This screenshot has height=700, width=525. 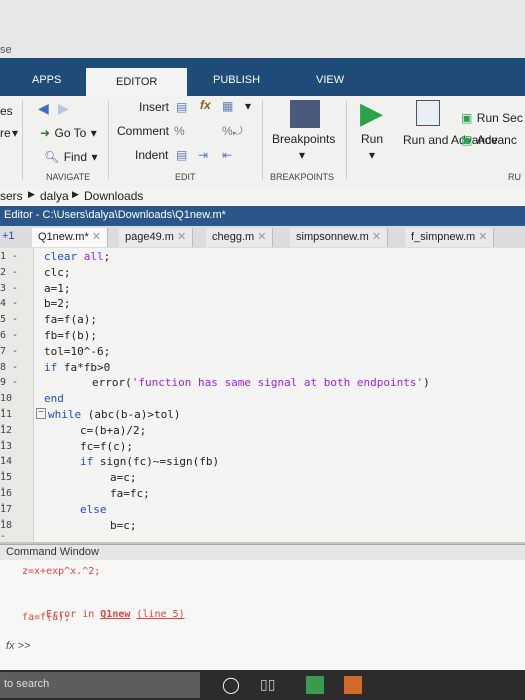 I want to click on code-line: a=c;, so click(x=123, y=477).